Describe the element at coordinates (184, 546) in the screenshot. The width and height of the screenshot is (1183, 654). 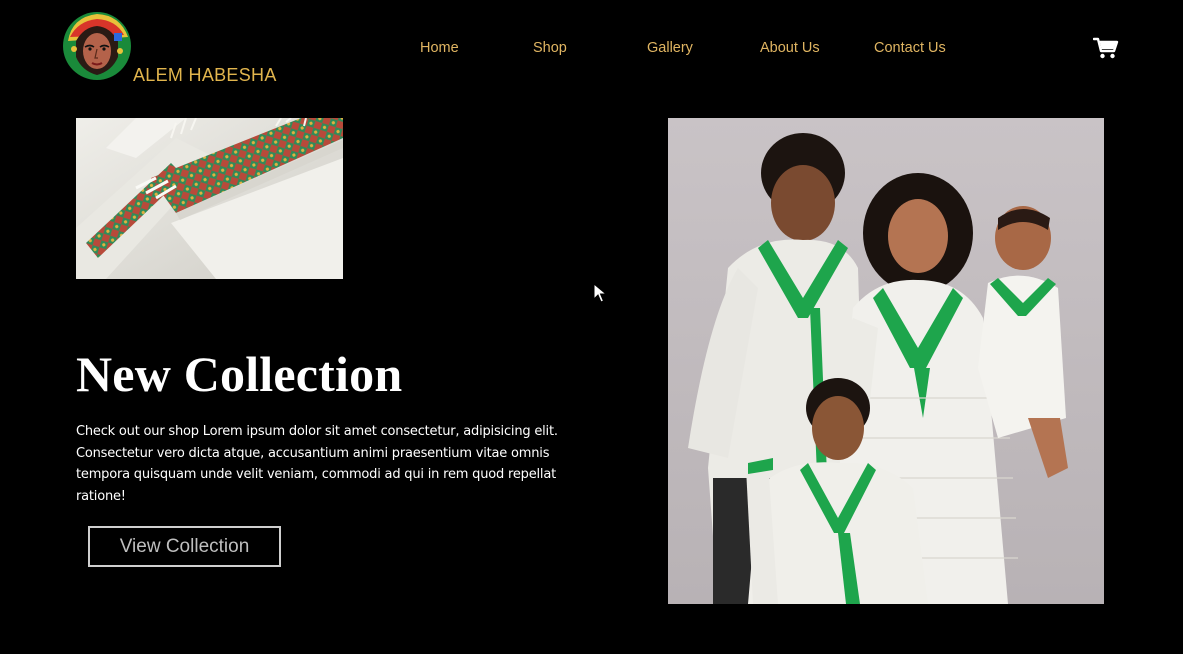
I see `view-collection-button: View Collection` at that location.